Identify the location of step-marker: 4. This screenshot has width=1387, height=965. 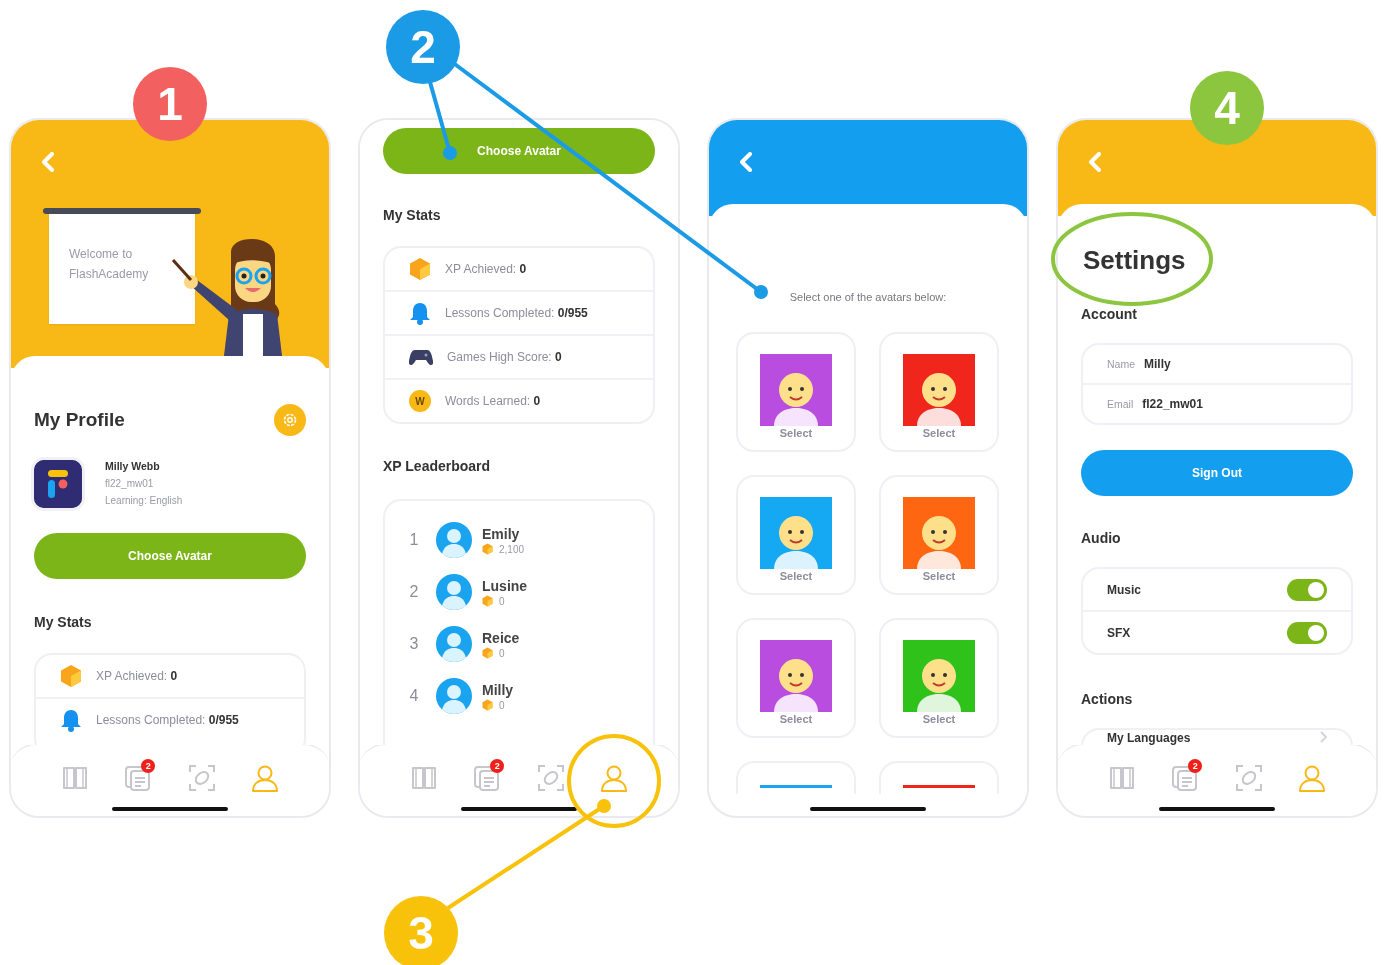
(1227, 108).